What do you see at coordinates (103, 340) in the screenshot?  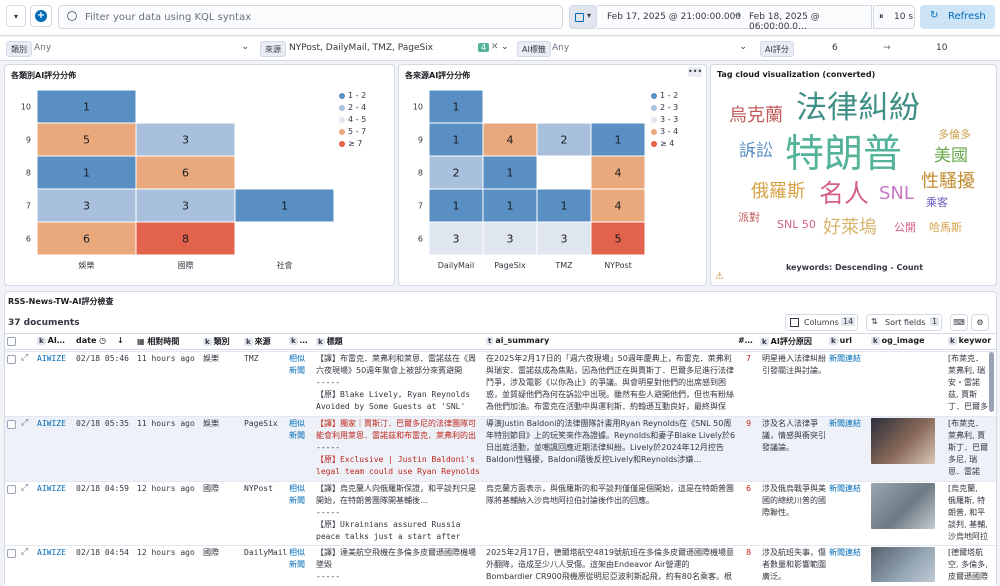 I see `clock-icon: ◷` at bounding box center [103, 340].